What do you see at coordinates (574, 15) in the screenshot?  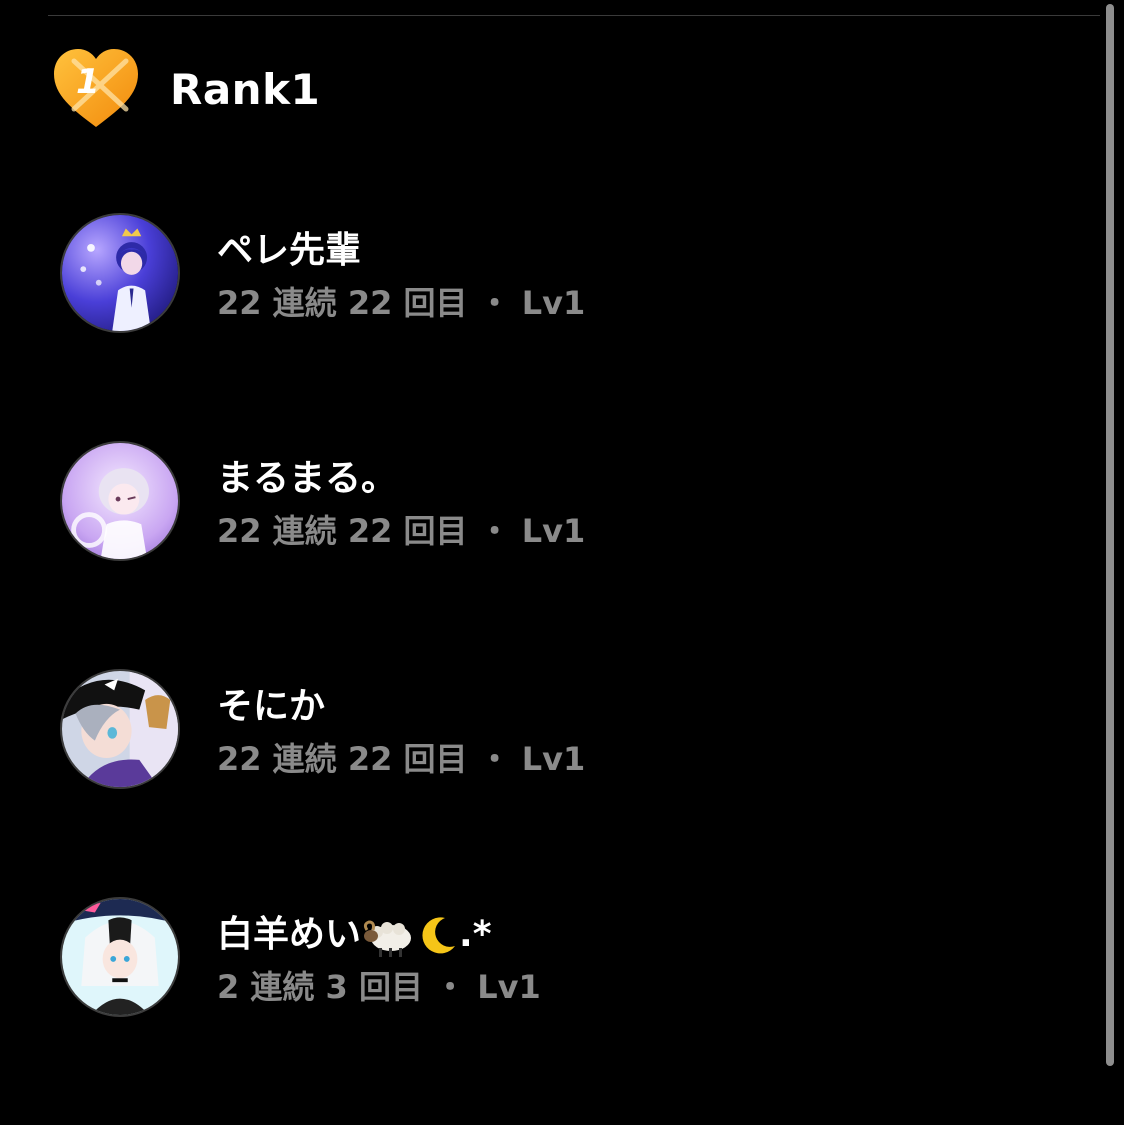 I see `top-divider` at bounding box center [574, 15].